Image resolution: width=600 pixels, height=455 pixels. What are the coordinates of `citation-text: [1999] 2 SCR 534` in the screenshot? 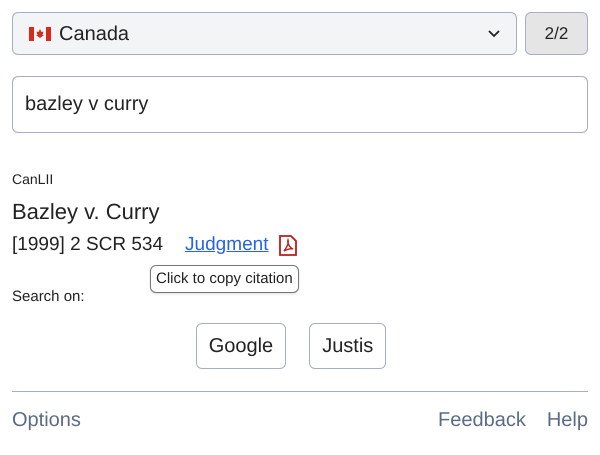 It's located at (88, 245).